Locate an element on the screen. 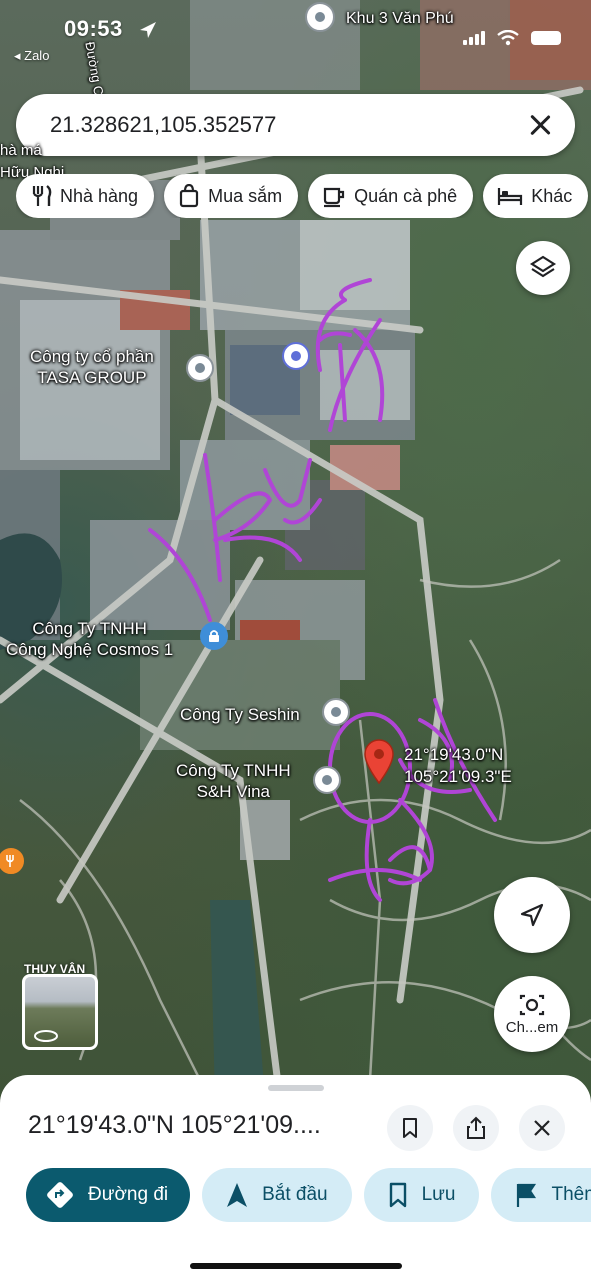 Image resolution: width=591 pixels, height=1280 pixels. map-label-tasa: Công ty cổ phần TASA GROUP is located at coordinates (92, 367).